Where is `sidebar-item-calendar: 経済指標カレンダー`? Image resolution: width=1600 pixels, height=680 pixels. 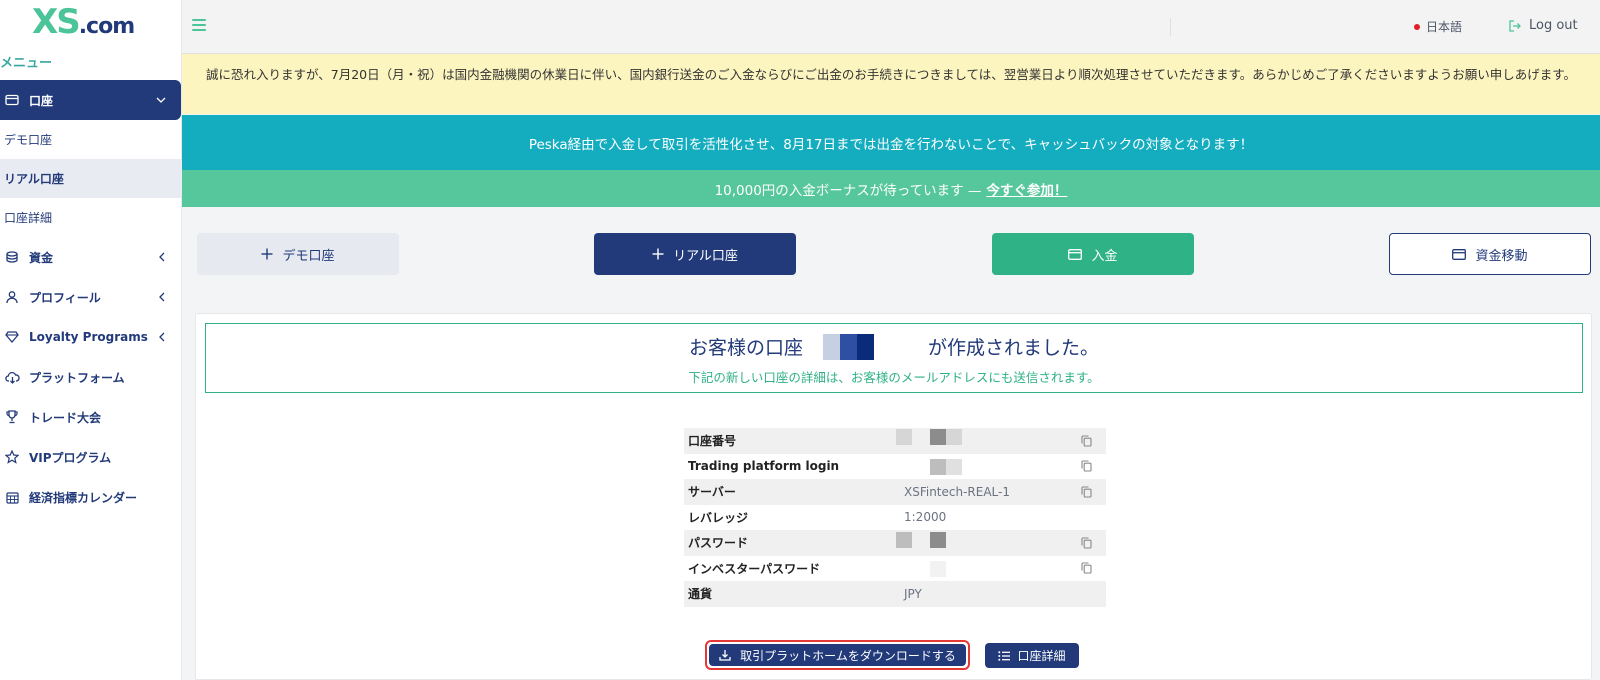 sidebar-item-calendar: 経済指標カレンダー is located at coordinates (91, 497).